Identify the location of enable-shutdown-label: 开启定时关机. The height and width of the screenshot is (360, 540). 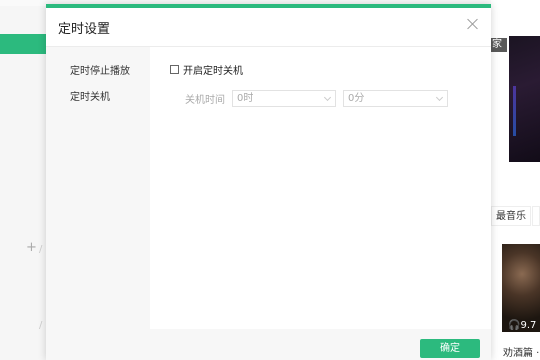
(213, 69).